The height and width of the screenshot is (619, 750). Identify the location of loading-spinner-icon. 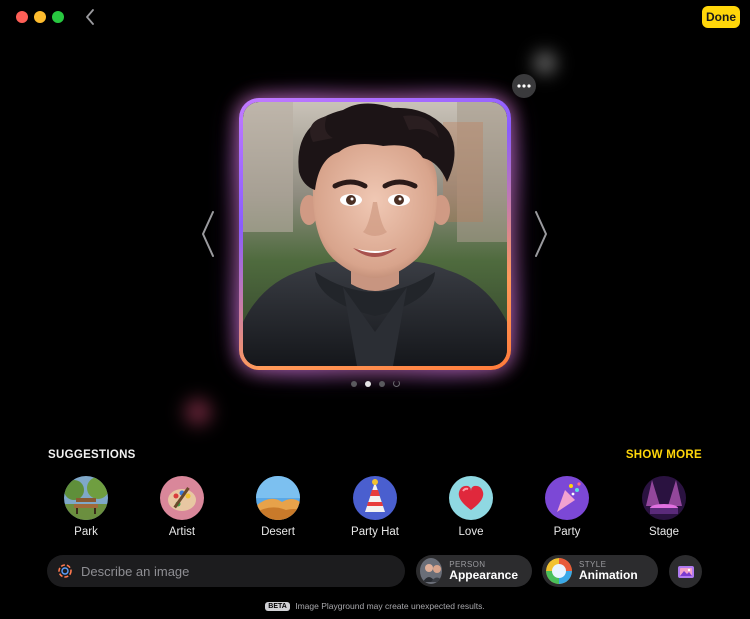
(396, 383).